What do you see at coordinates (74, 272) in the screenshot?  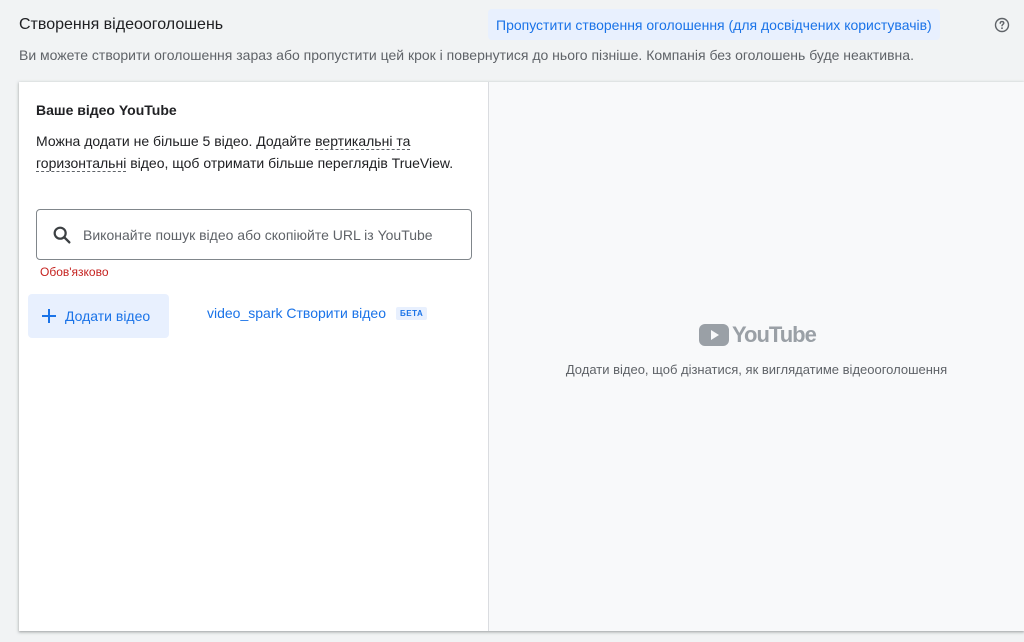 I see `required-error-text: Обов'язково` at bounding box center [74, 272].